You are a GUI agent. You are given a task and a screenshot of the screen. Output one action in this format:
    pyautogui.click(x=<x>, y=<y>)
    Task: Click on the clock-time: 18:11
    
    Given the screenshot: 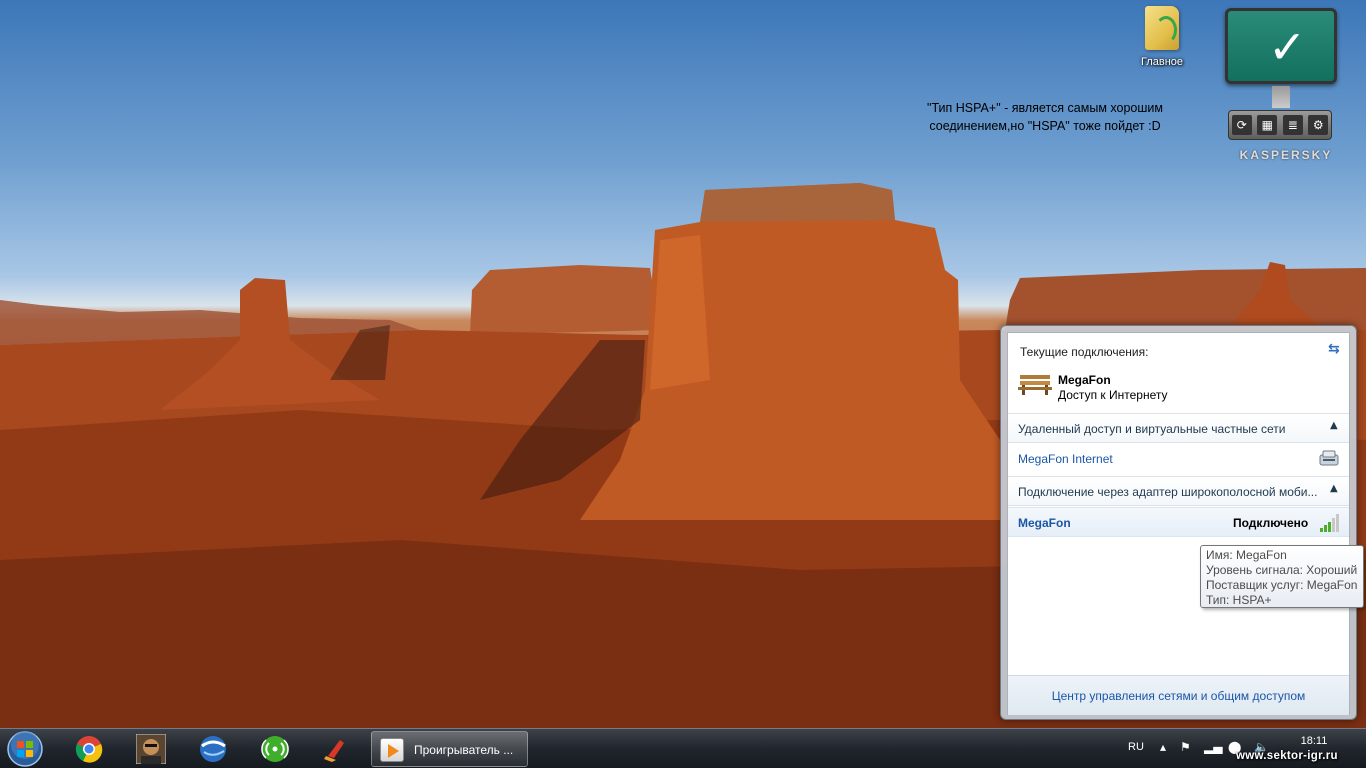 What is the action you would take?
    pyautogui.click(x=1314, y=741)
    